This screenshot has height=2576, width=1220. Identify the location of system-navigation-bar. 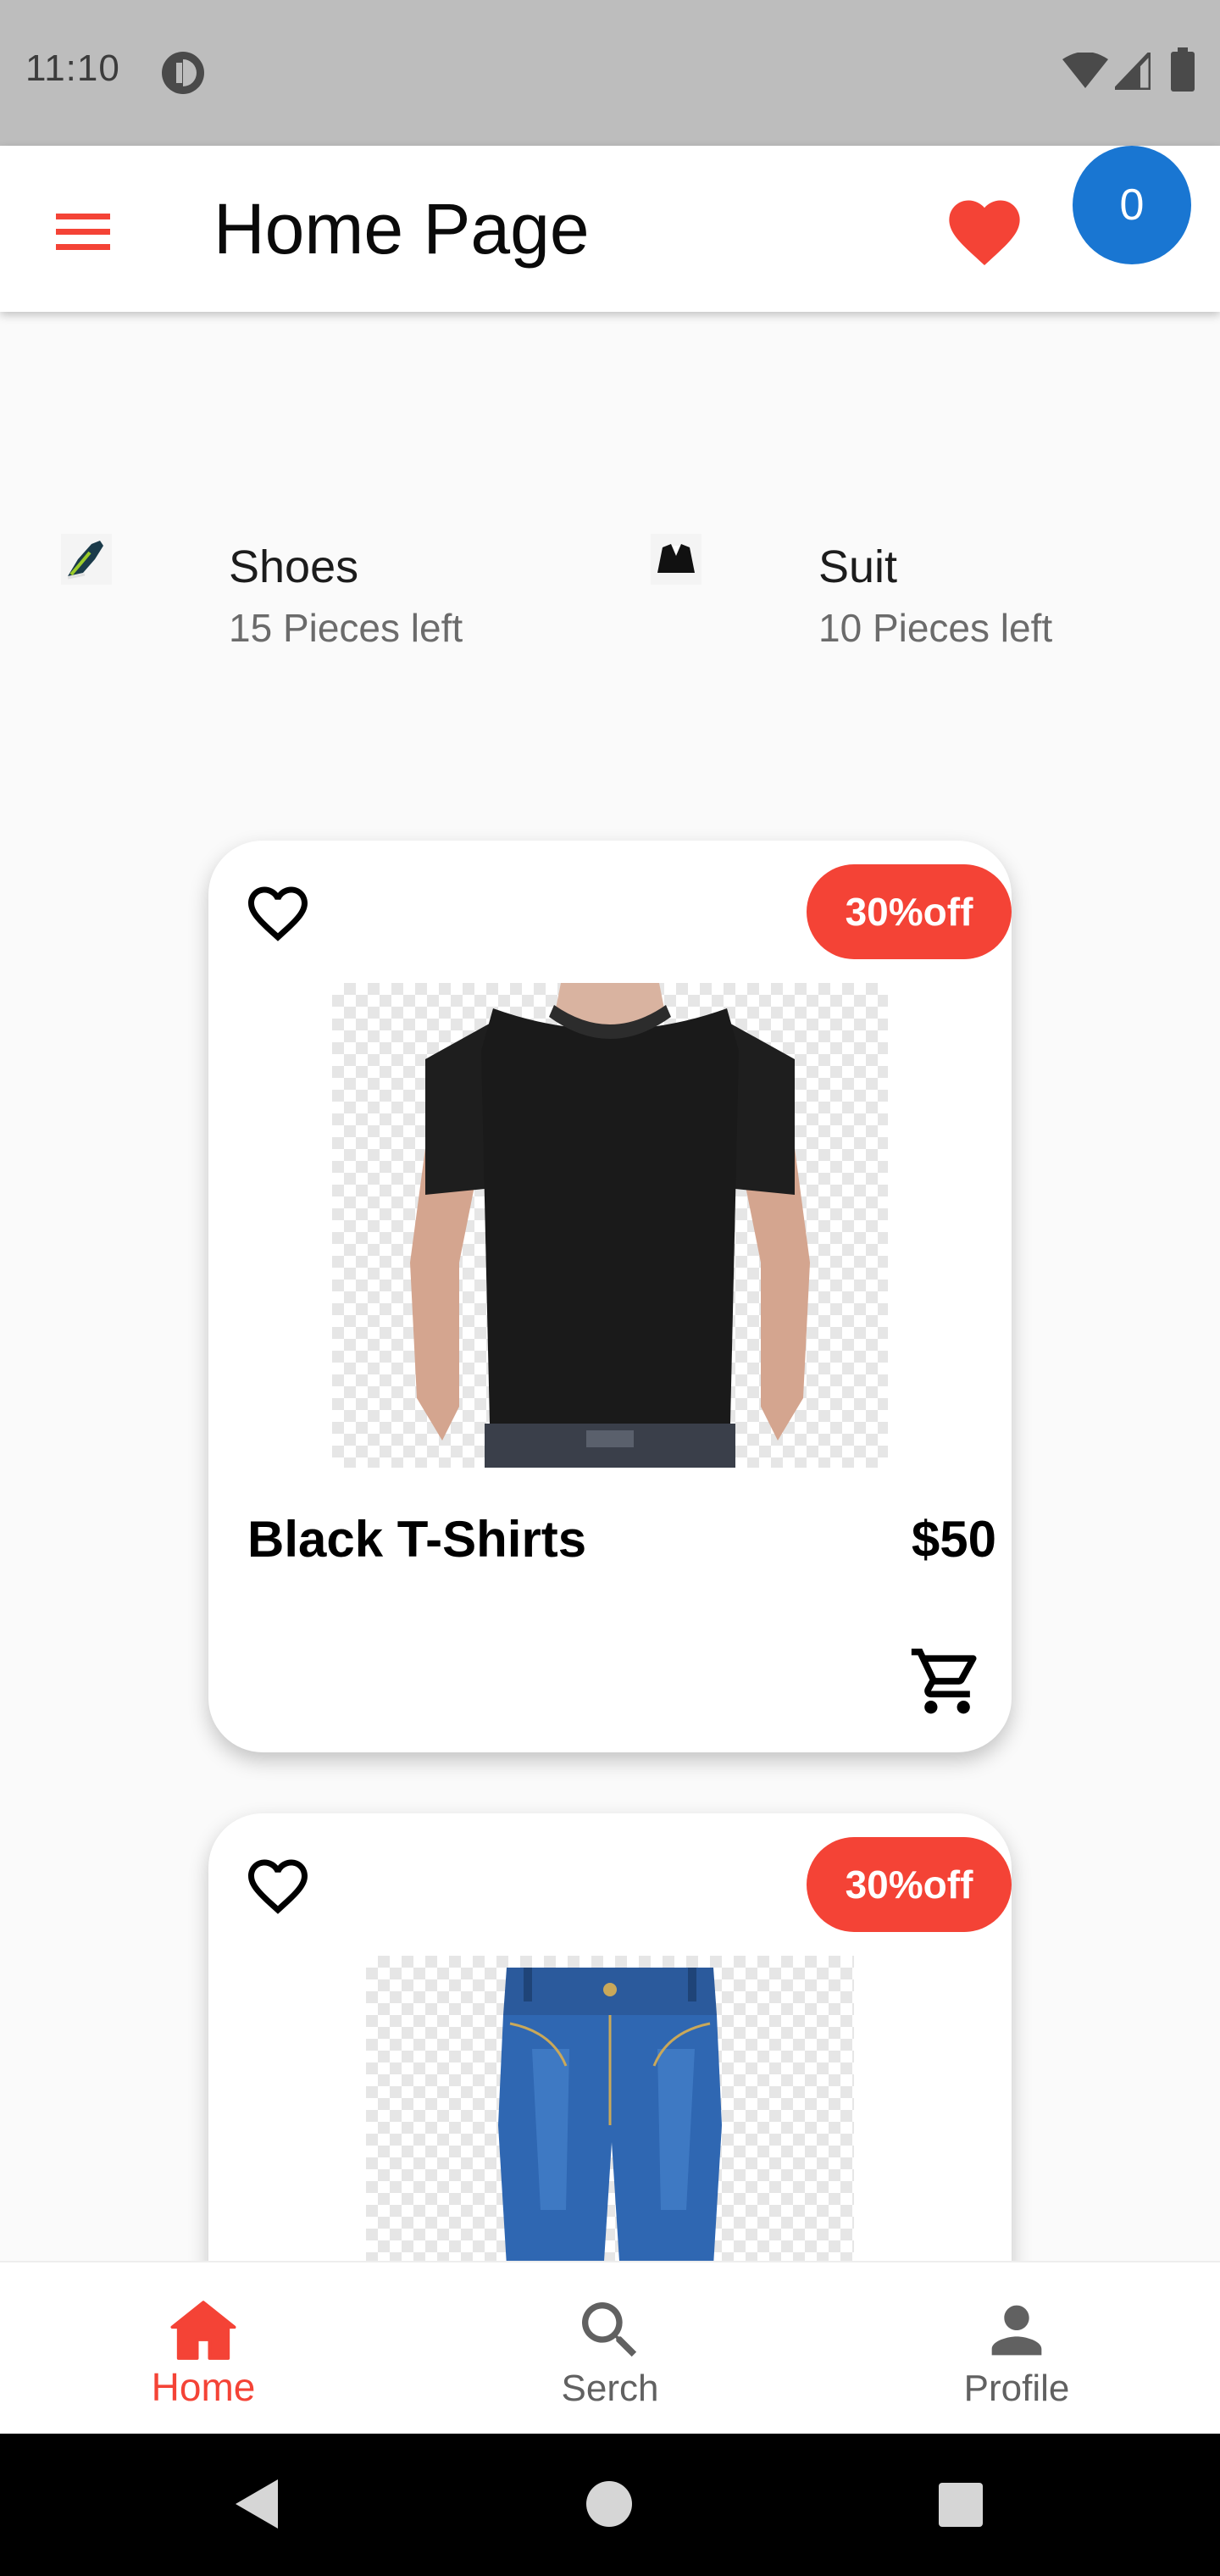
(610, 2505).